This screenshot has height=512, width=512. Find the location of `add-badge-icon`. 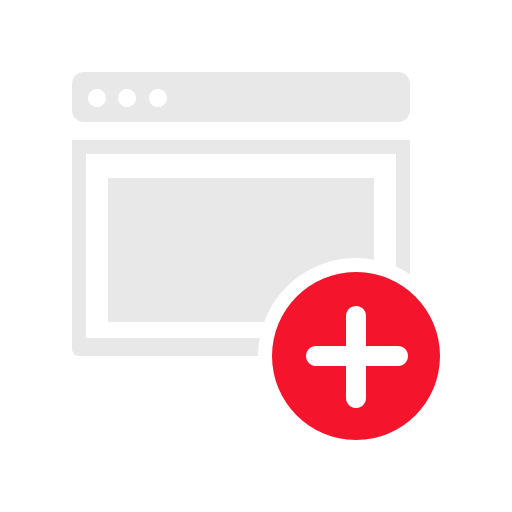

add-badge-icon is located at coordinates (356, 356).